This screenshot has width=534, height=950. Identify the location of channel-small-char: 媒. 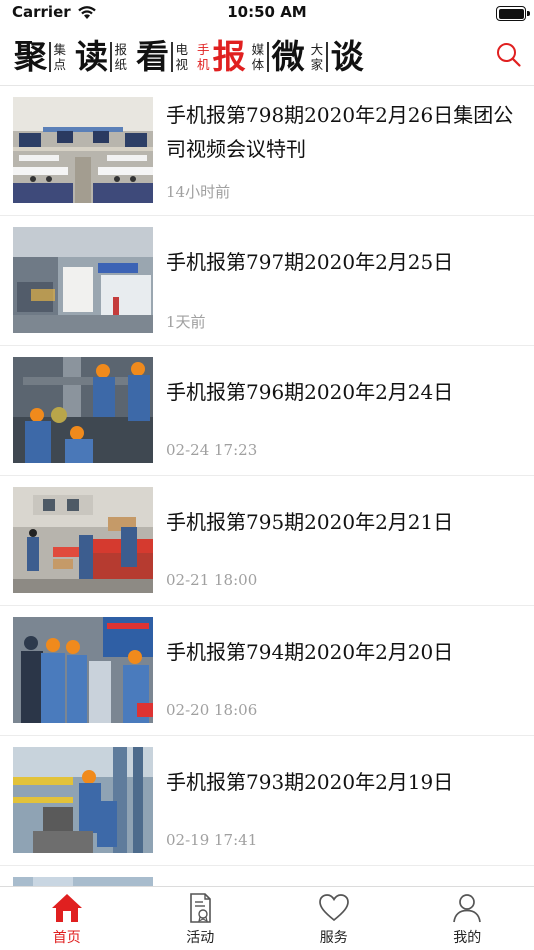
(258, 49).